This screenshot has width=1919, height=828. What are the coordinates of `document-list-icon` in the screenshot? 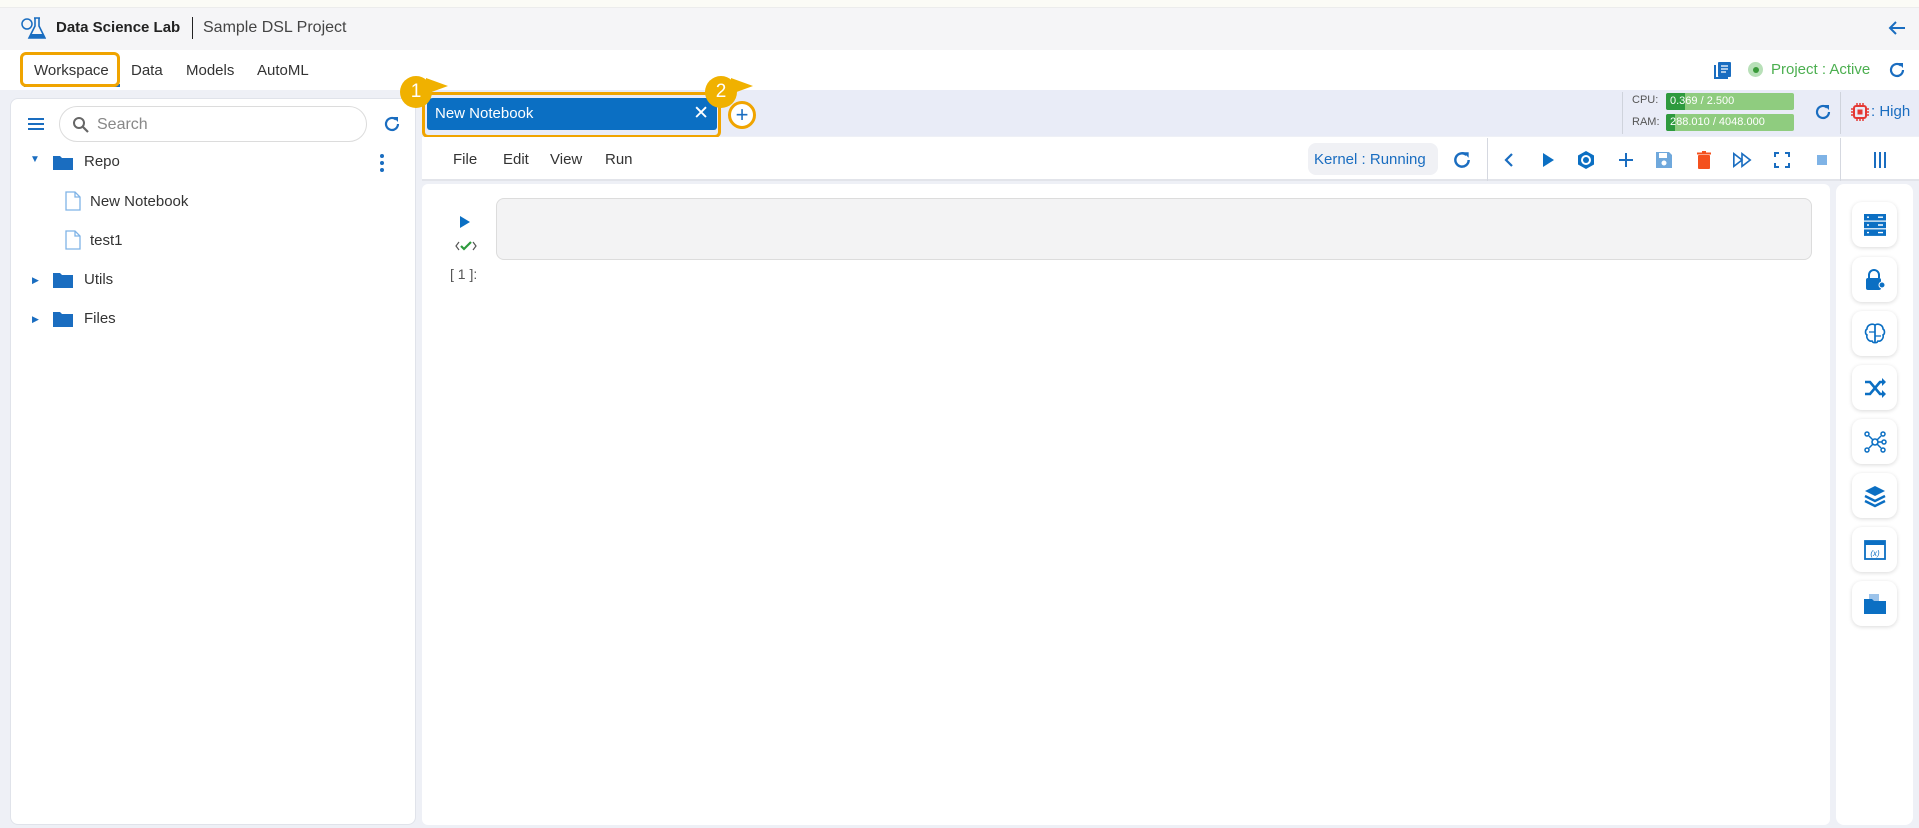 It's located at (1723, 70).